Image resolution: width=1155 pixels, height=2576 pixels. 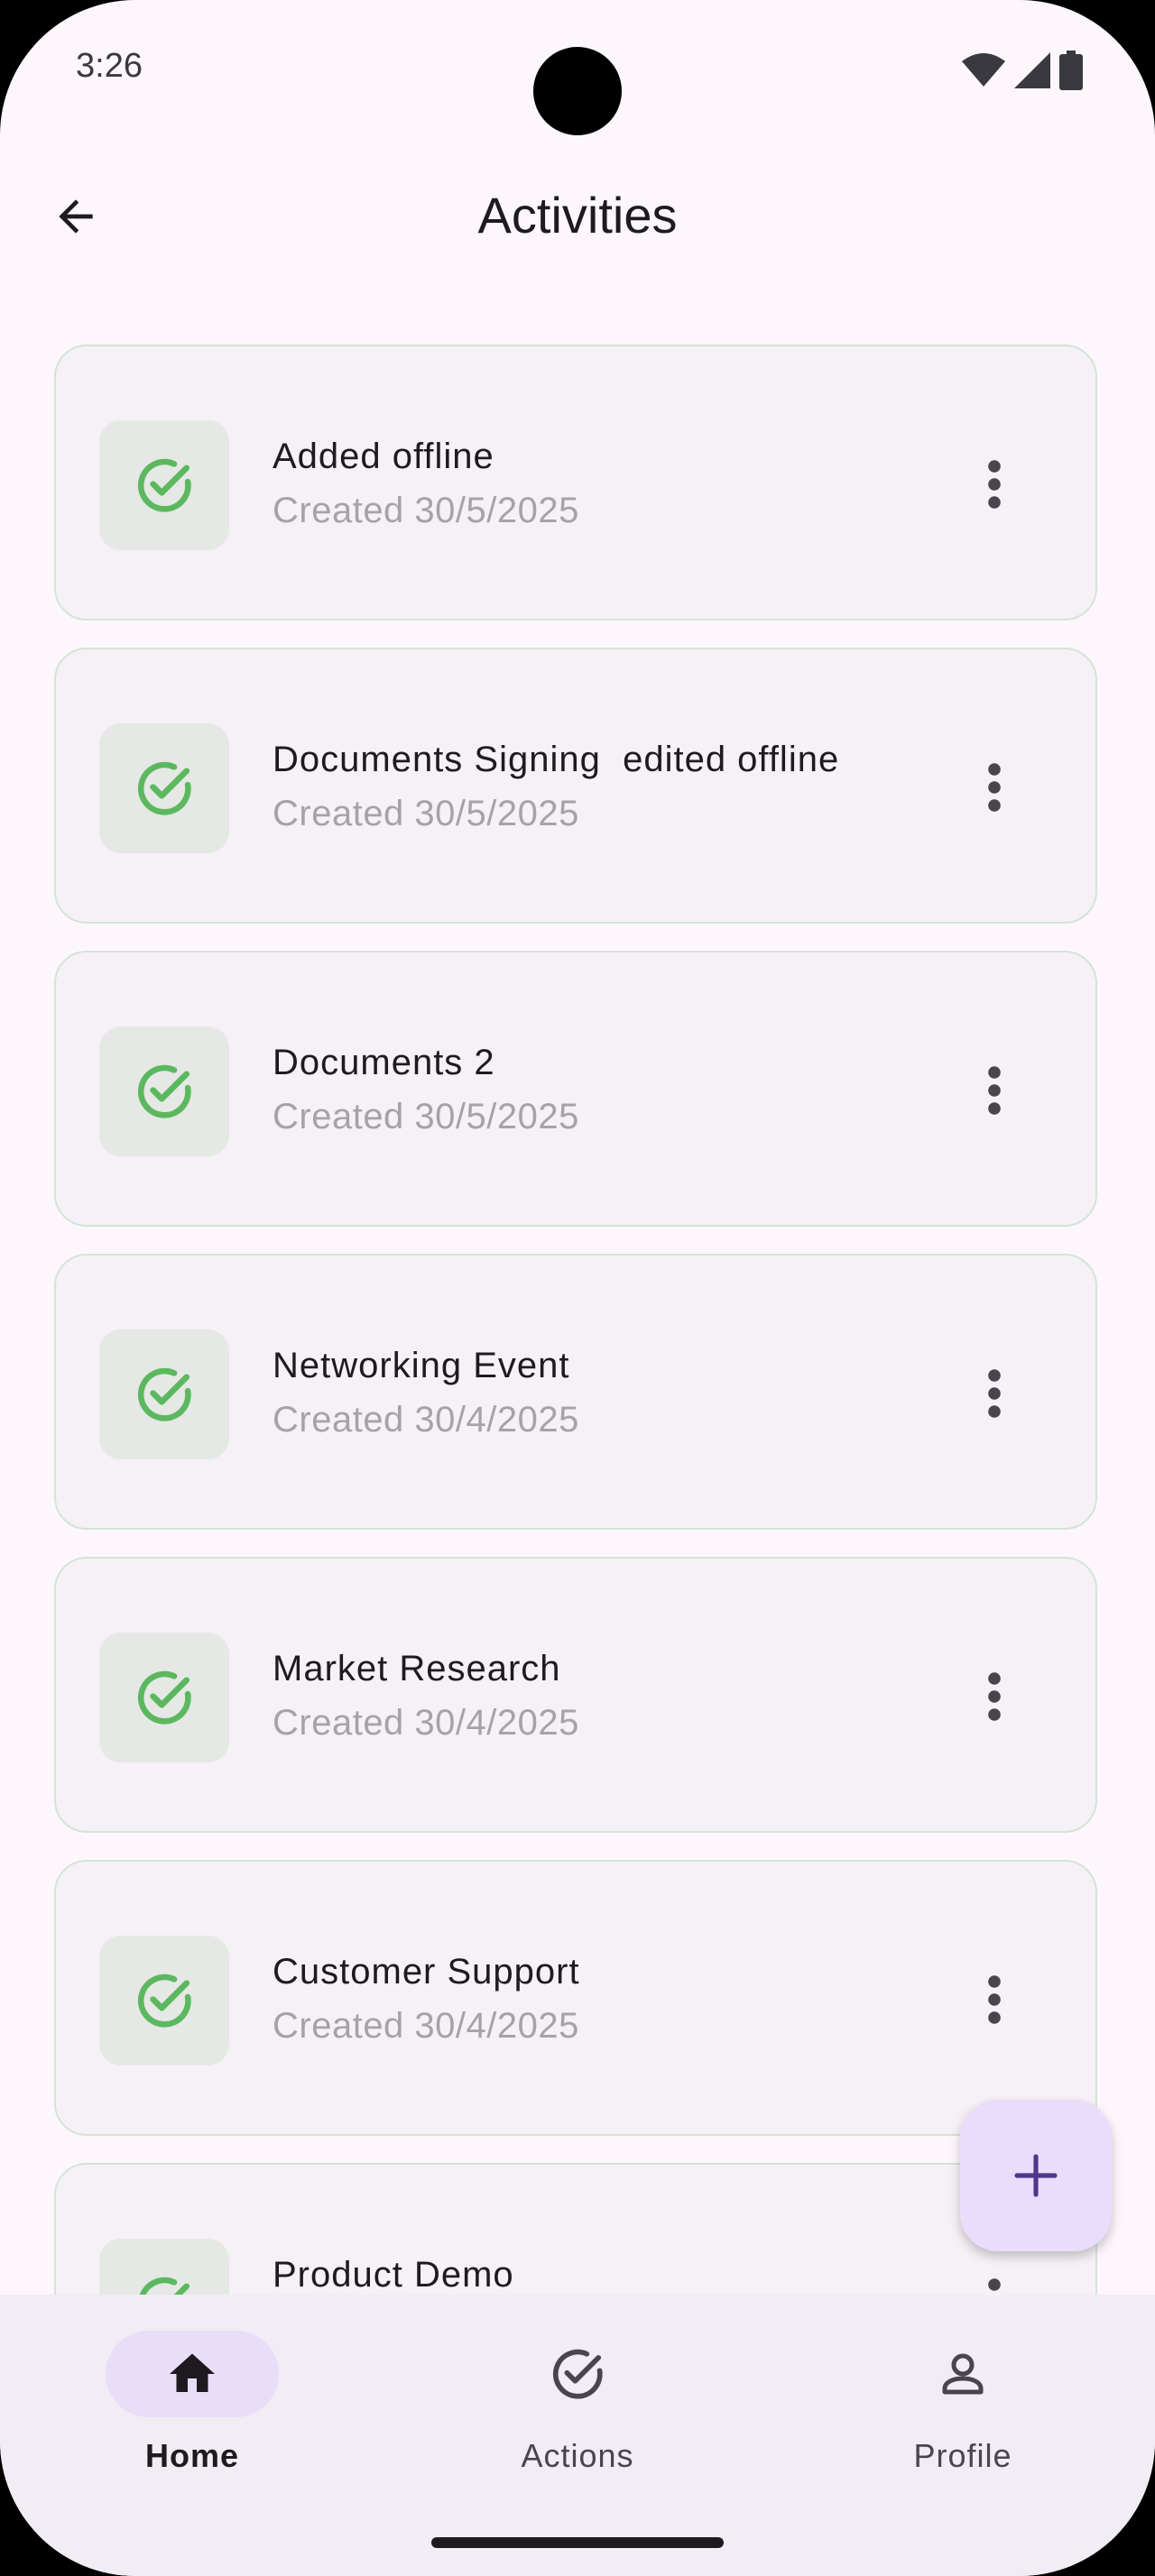 I want to click on nav-label-home: Home, so click(x=192, y=2455).